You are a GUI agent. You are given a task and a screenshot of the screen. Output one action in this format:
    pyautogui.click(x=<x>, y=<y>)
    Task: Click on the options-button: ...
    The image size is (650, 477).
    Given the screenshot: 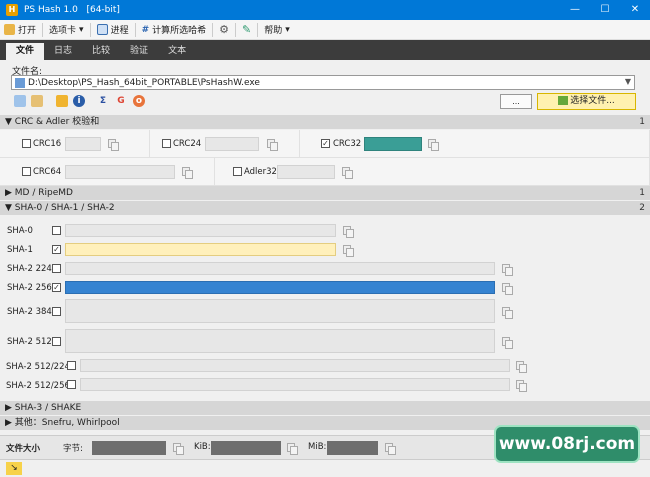 What is the action you would take?
    pyautogui.click(x=516, y=101)
    